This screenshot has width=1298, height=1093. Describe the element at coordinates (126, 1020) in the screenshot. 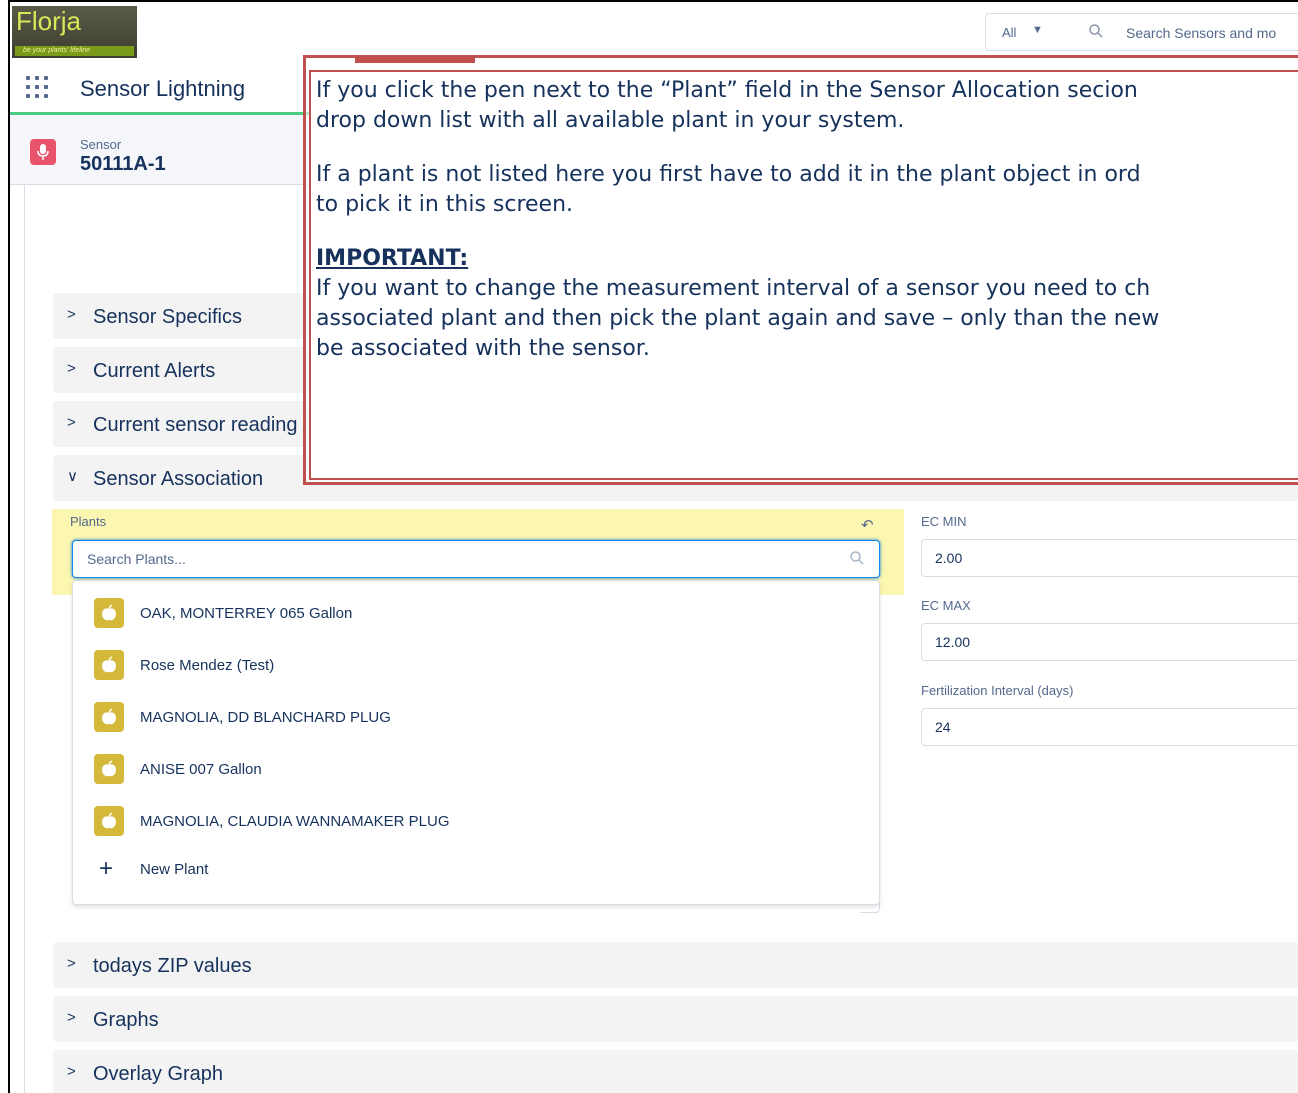

I see `section-title: Graphs` at that location.